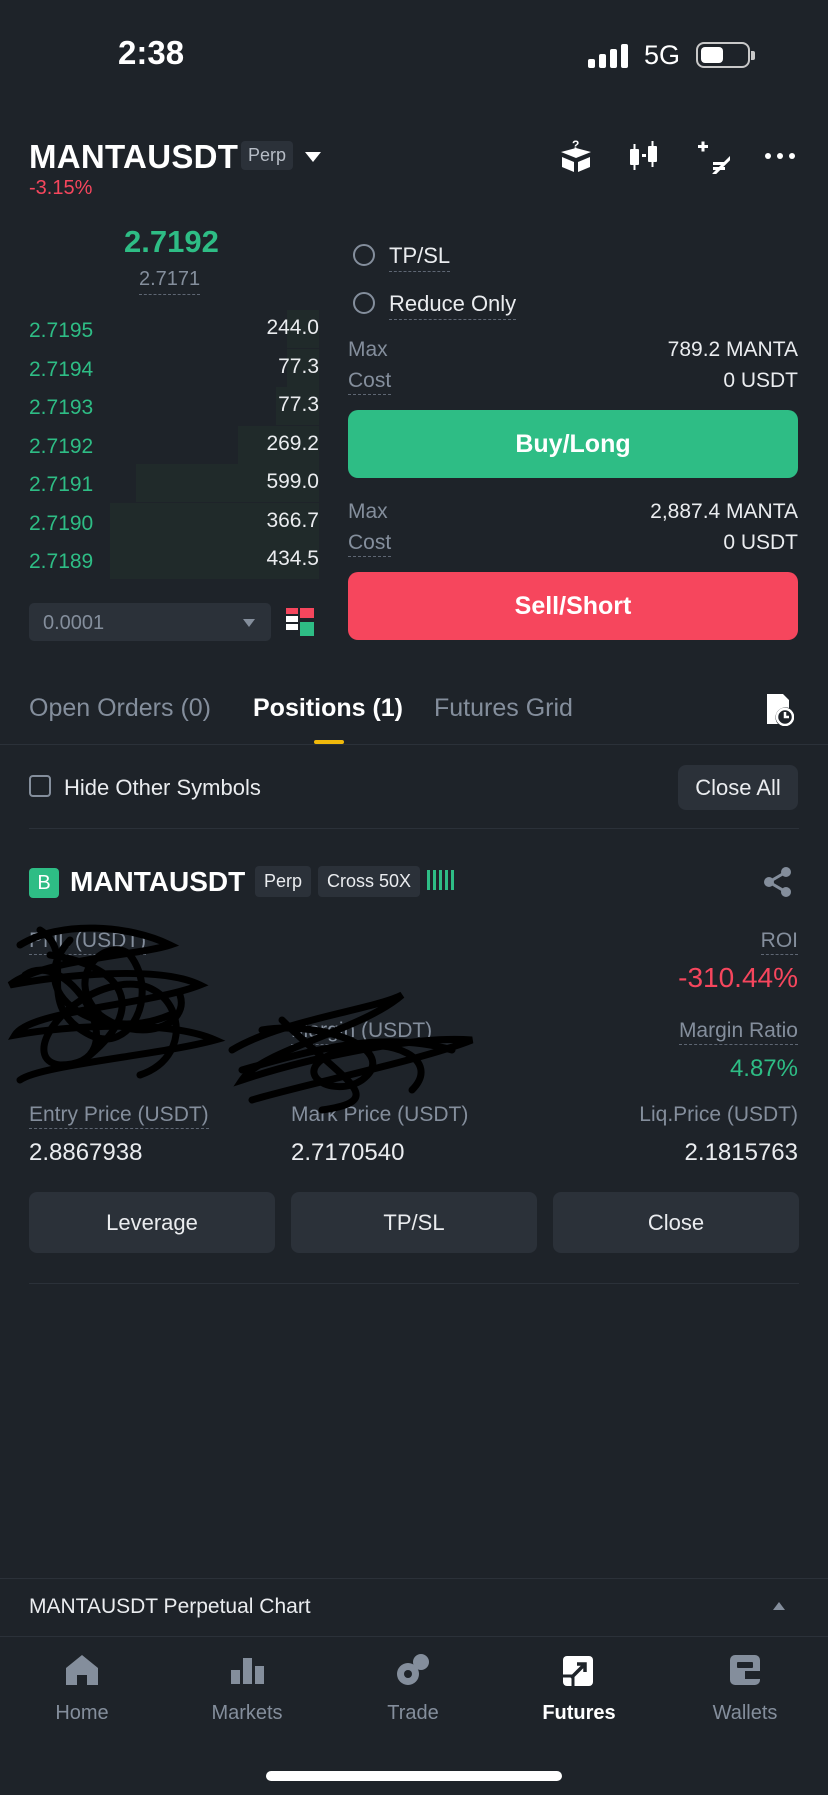  What do you see at coordinates (741, 1152) in the screenshot?
I see `liq-price-value: 2.1815763` at bounding box center [741, 1152].